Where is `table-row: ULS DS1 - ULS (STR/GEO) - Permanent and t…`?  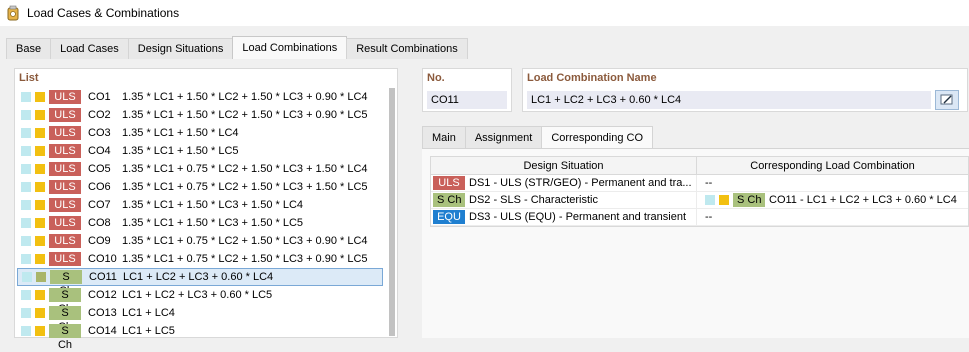 table-row: ULS DS1 - ULS (STR/GEO) - Permanent and t… is located at coordinates (699, 183).